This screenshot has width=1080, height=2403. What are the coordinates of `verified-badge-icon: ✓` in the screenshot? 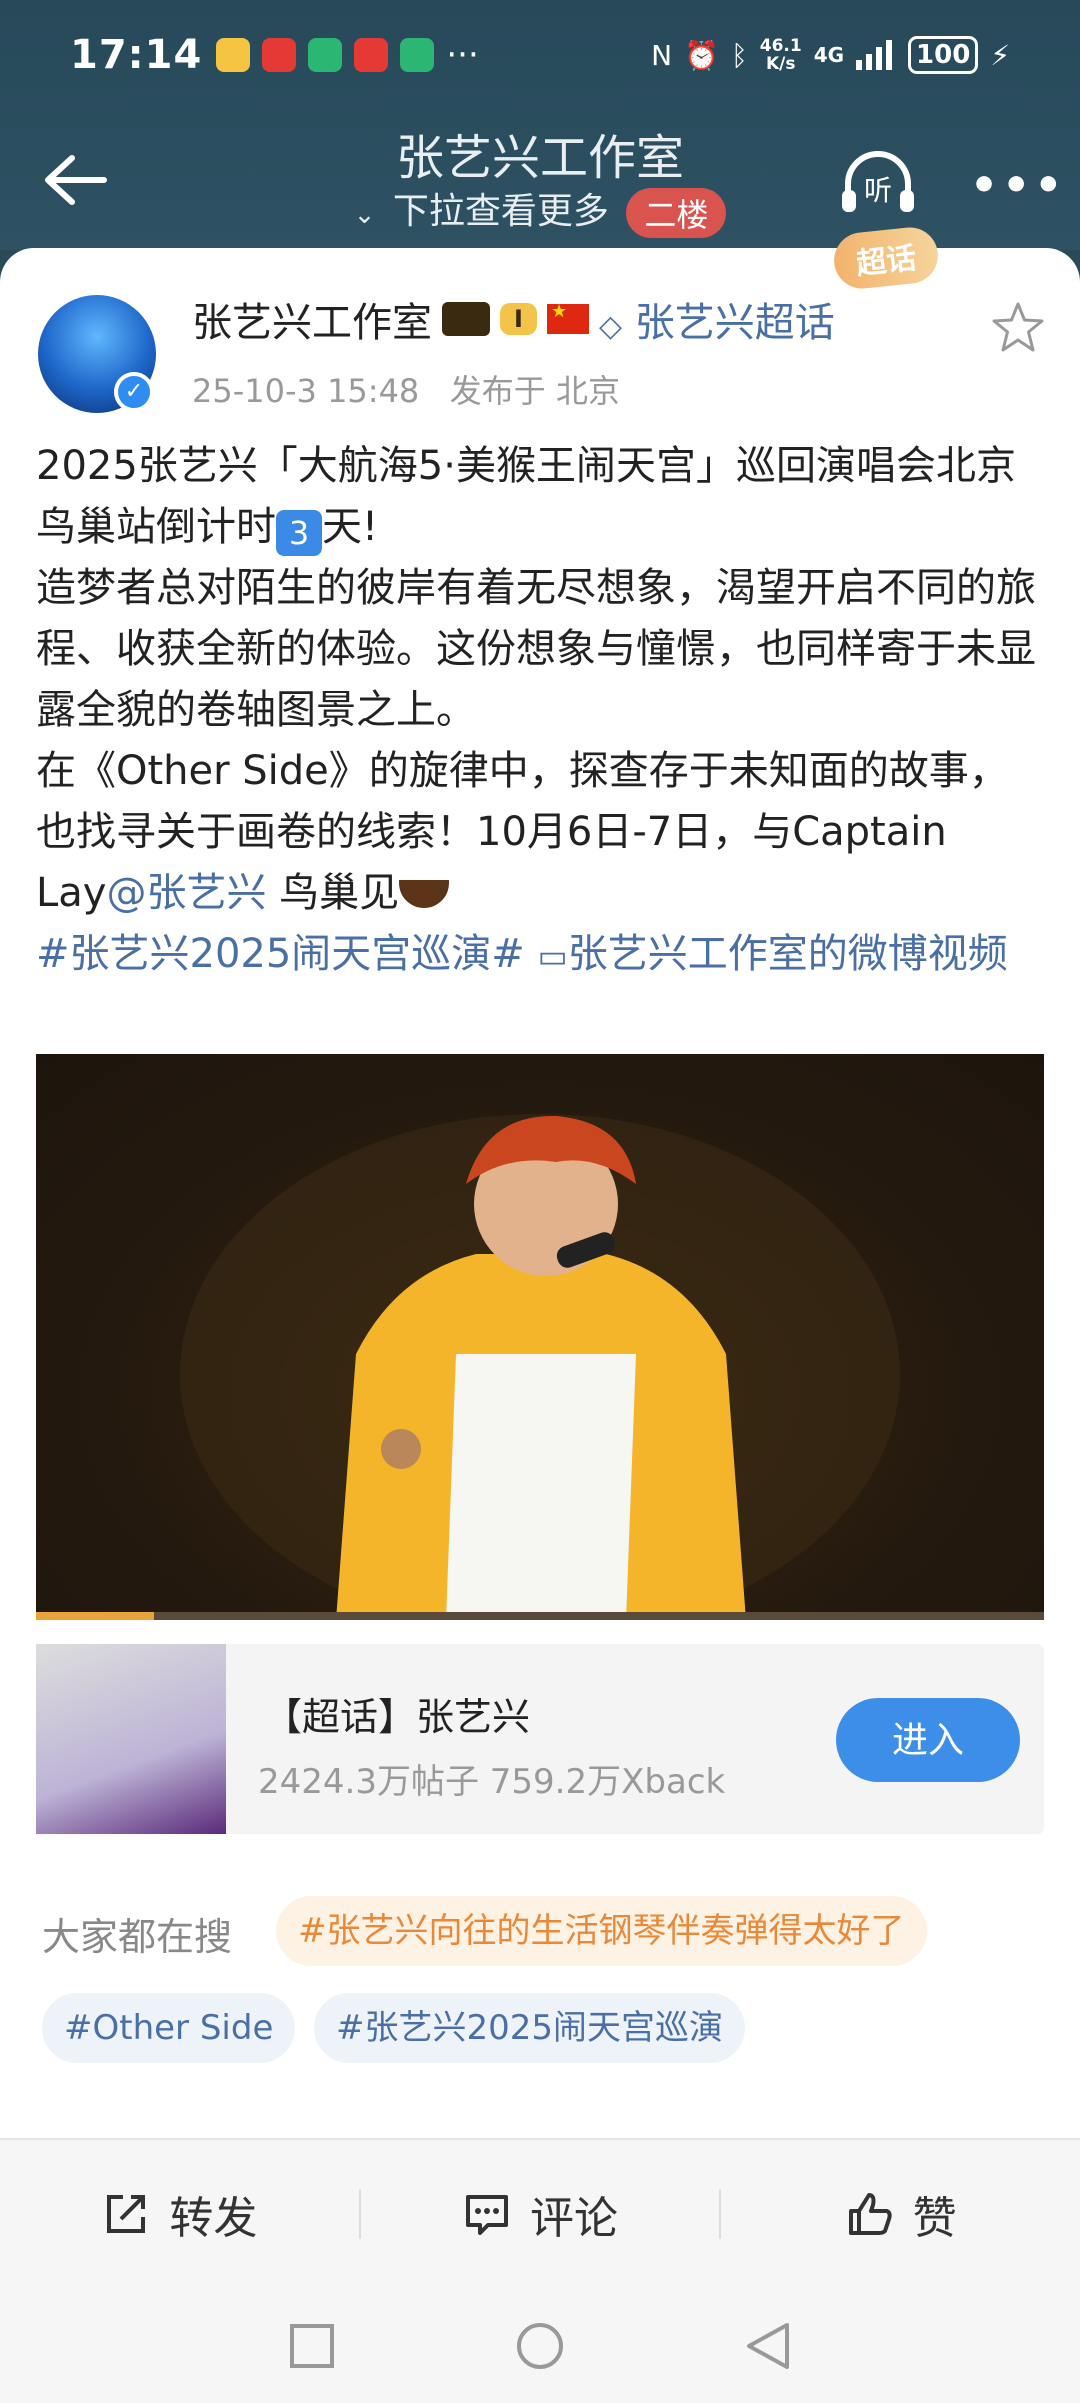 It's located at (134, 392).